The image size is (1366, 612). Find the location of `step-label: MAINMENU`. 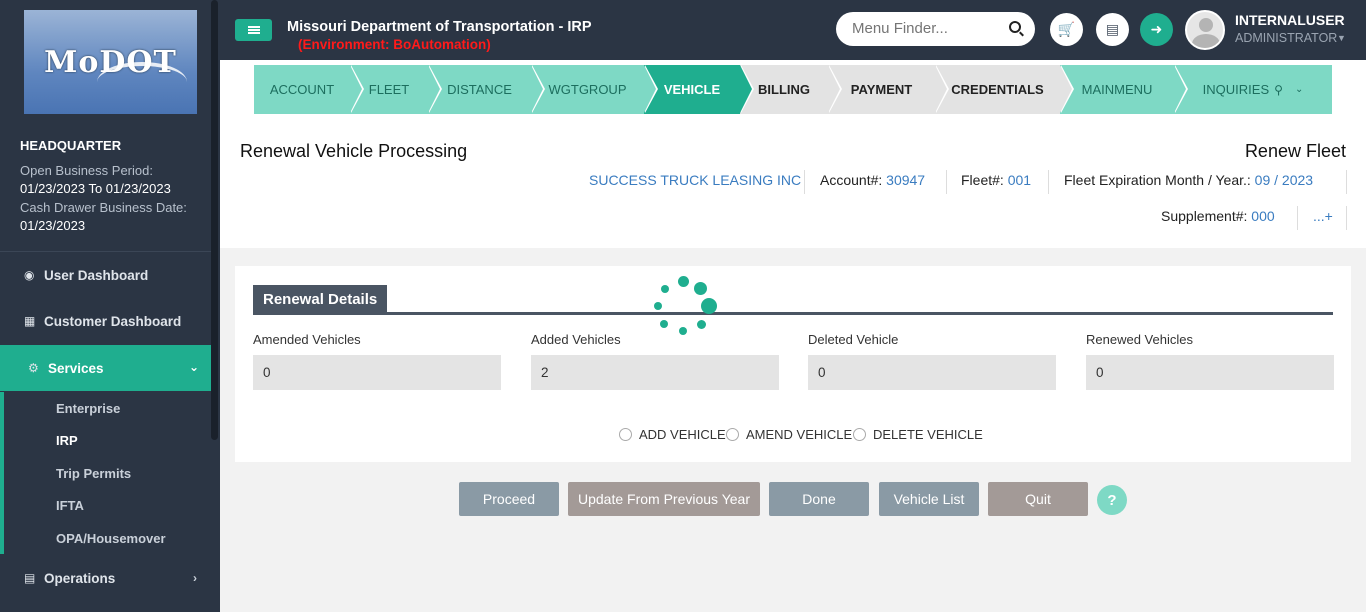

step-label: MAINMENU is located at coordinates (1117, 89).